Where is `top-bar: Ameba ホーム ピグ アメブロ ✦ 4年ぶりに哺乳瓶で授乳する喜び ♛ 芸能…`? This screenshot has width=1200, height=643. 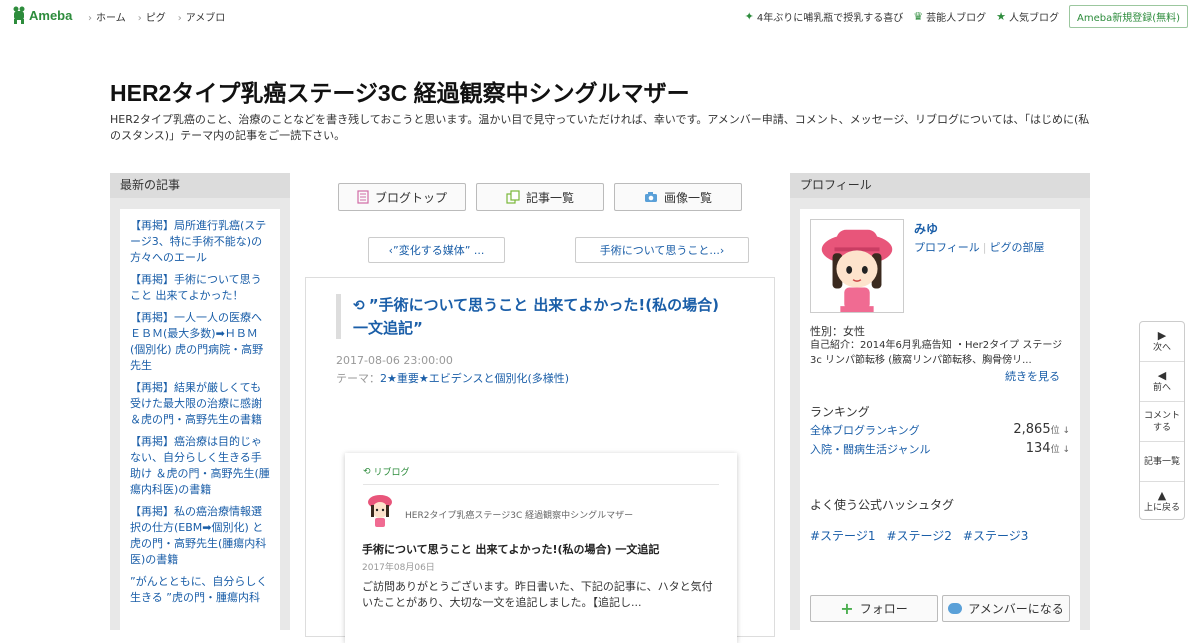 top-bar: Ameba ホーム ピグ アメブロ ✦ 4年ぶりに哺乳瓶で授乳する喜び ♛ 芸能… is located at coordinates (600, 15).